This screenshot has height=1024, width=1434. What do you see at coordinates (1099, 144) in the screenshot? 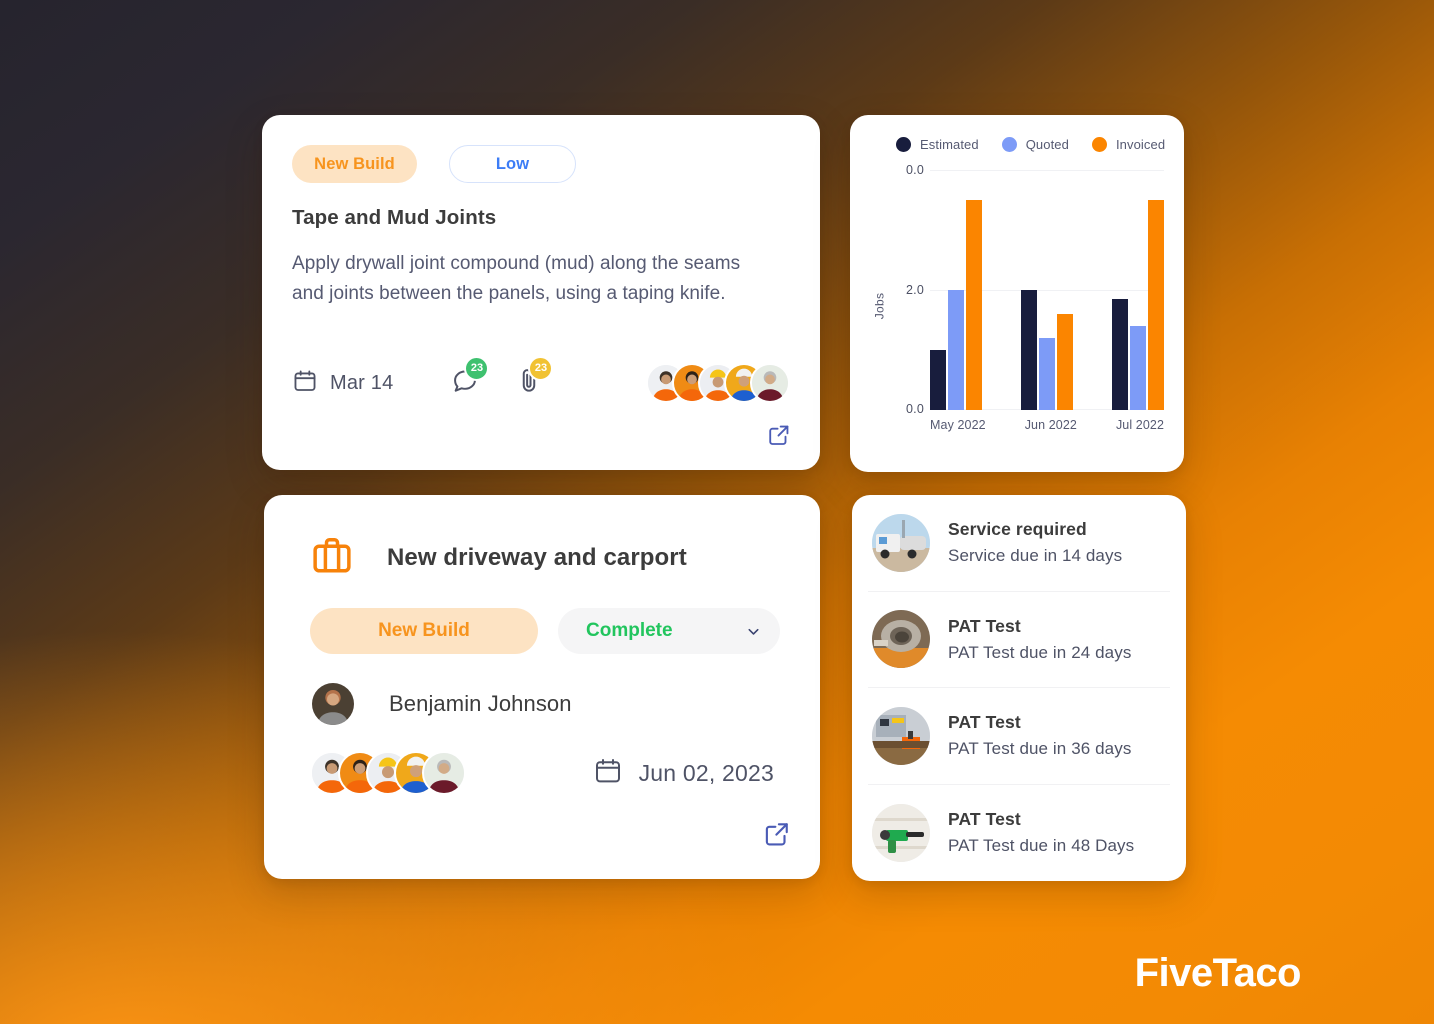
I see `legend-dot-invoiced` at bounding box center [1099, 144].